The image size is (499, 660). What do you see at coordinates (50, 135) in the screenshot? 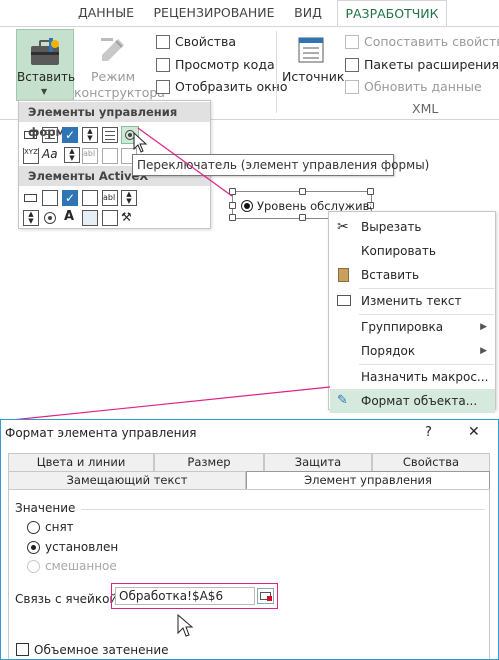
I see `combo-box-icon` at bounding box center [50, 135].